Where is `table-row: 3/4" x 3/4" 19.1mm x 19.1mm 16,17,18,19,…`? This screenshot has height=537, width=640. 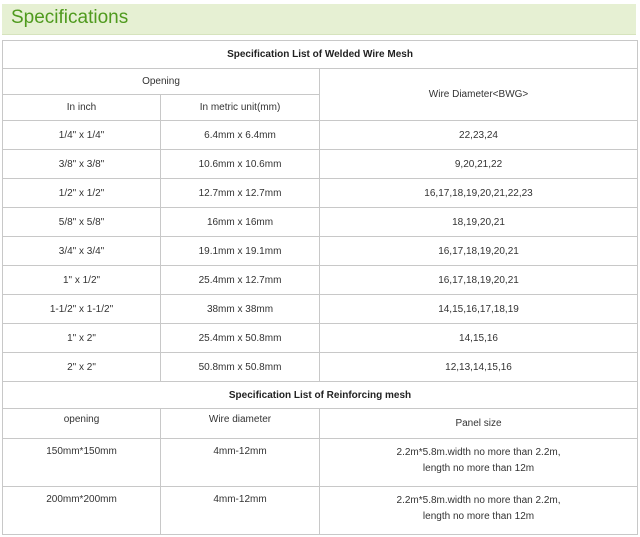 table-row: 3/4" x 3/4" 19.1mm x 19.1mm 16,17,18,19,… is located at coordinates (320, 251).